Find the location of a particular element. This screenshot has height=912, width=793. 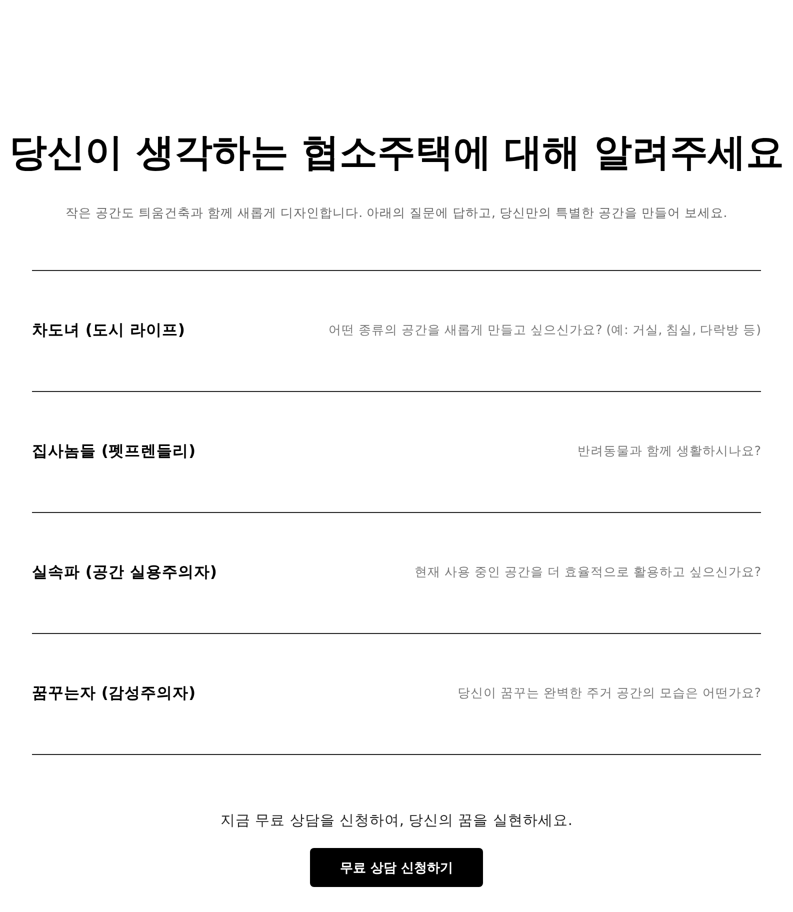

page-title: 당신이 생각하는 협소주택에 대해 알려주세요 is located at coordinates (396, 152).